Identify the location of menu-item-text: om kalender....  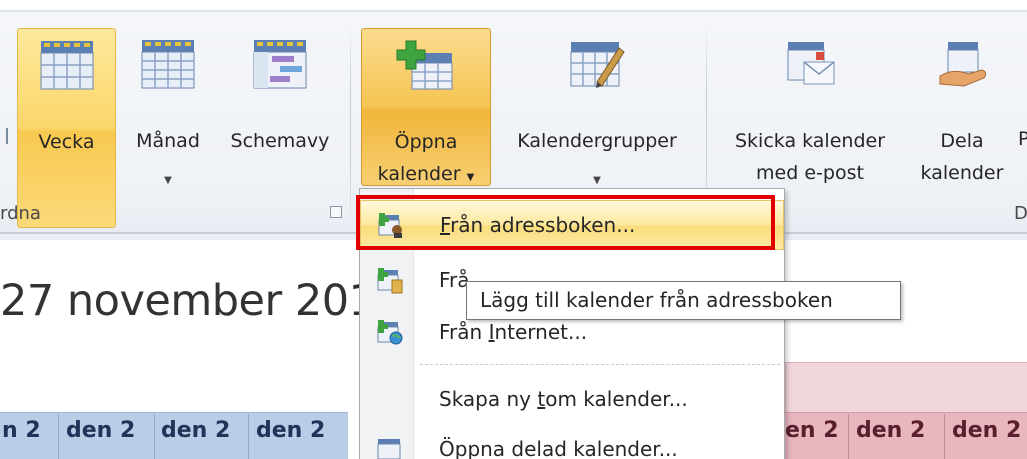
(616, 399).